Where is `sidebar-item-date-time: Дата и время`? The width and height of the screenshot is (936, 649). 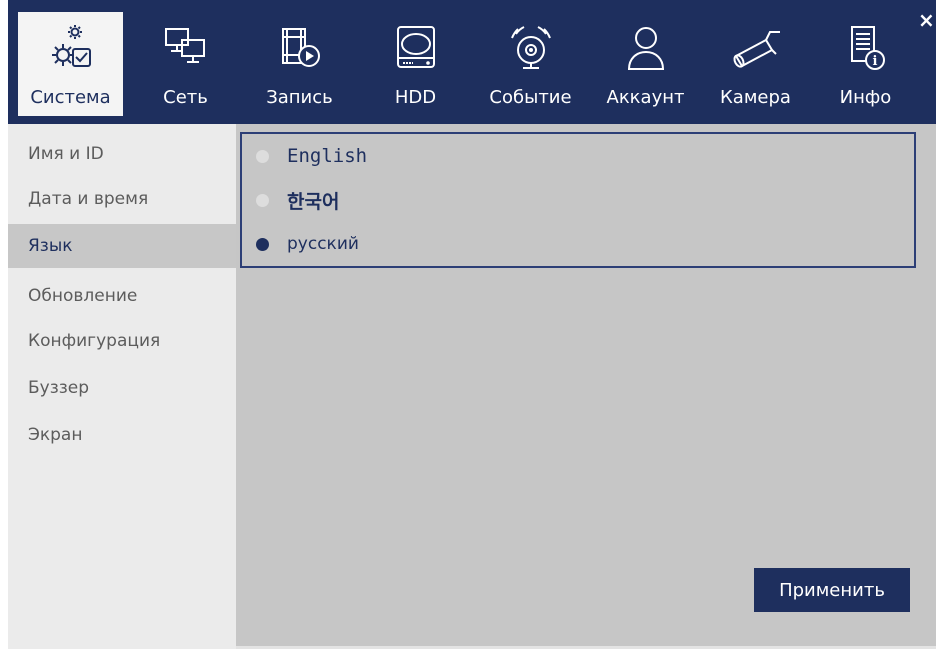 sidebar-item-date-time: Дата и время is located at coordinates (122, 199).